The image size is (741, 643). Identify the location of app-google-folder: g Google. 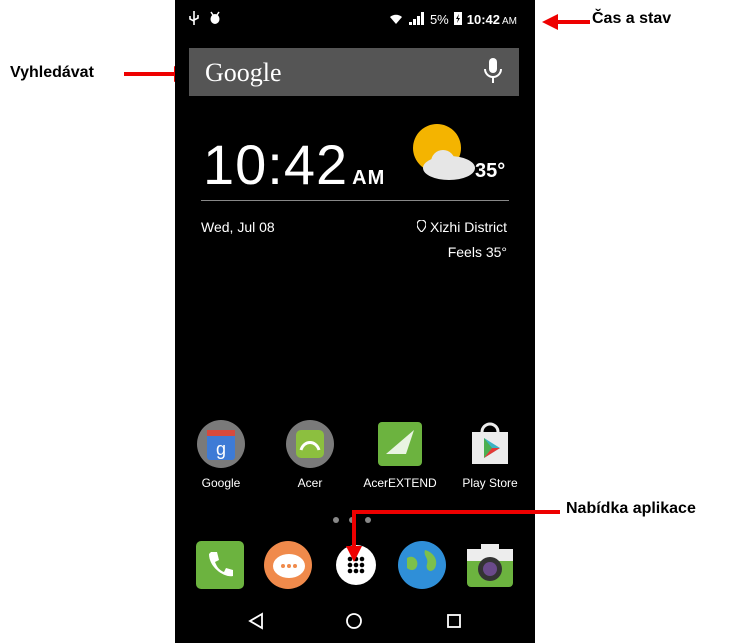
(221, 455).